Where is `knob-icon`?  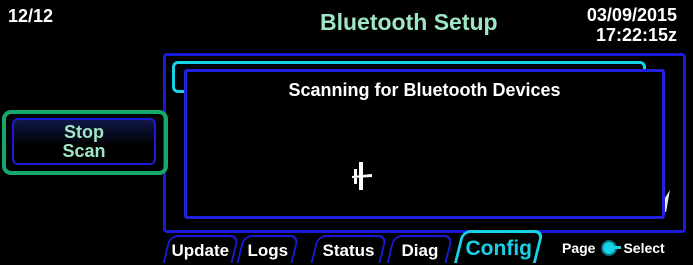
knob-icon is located at coordinates (611, 248).